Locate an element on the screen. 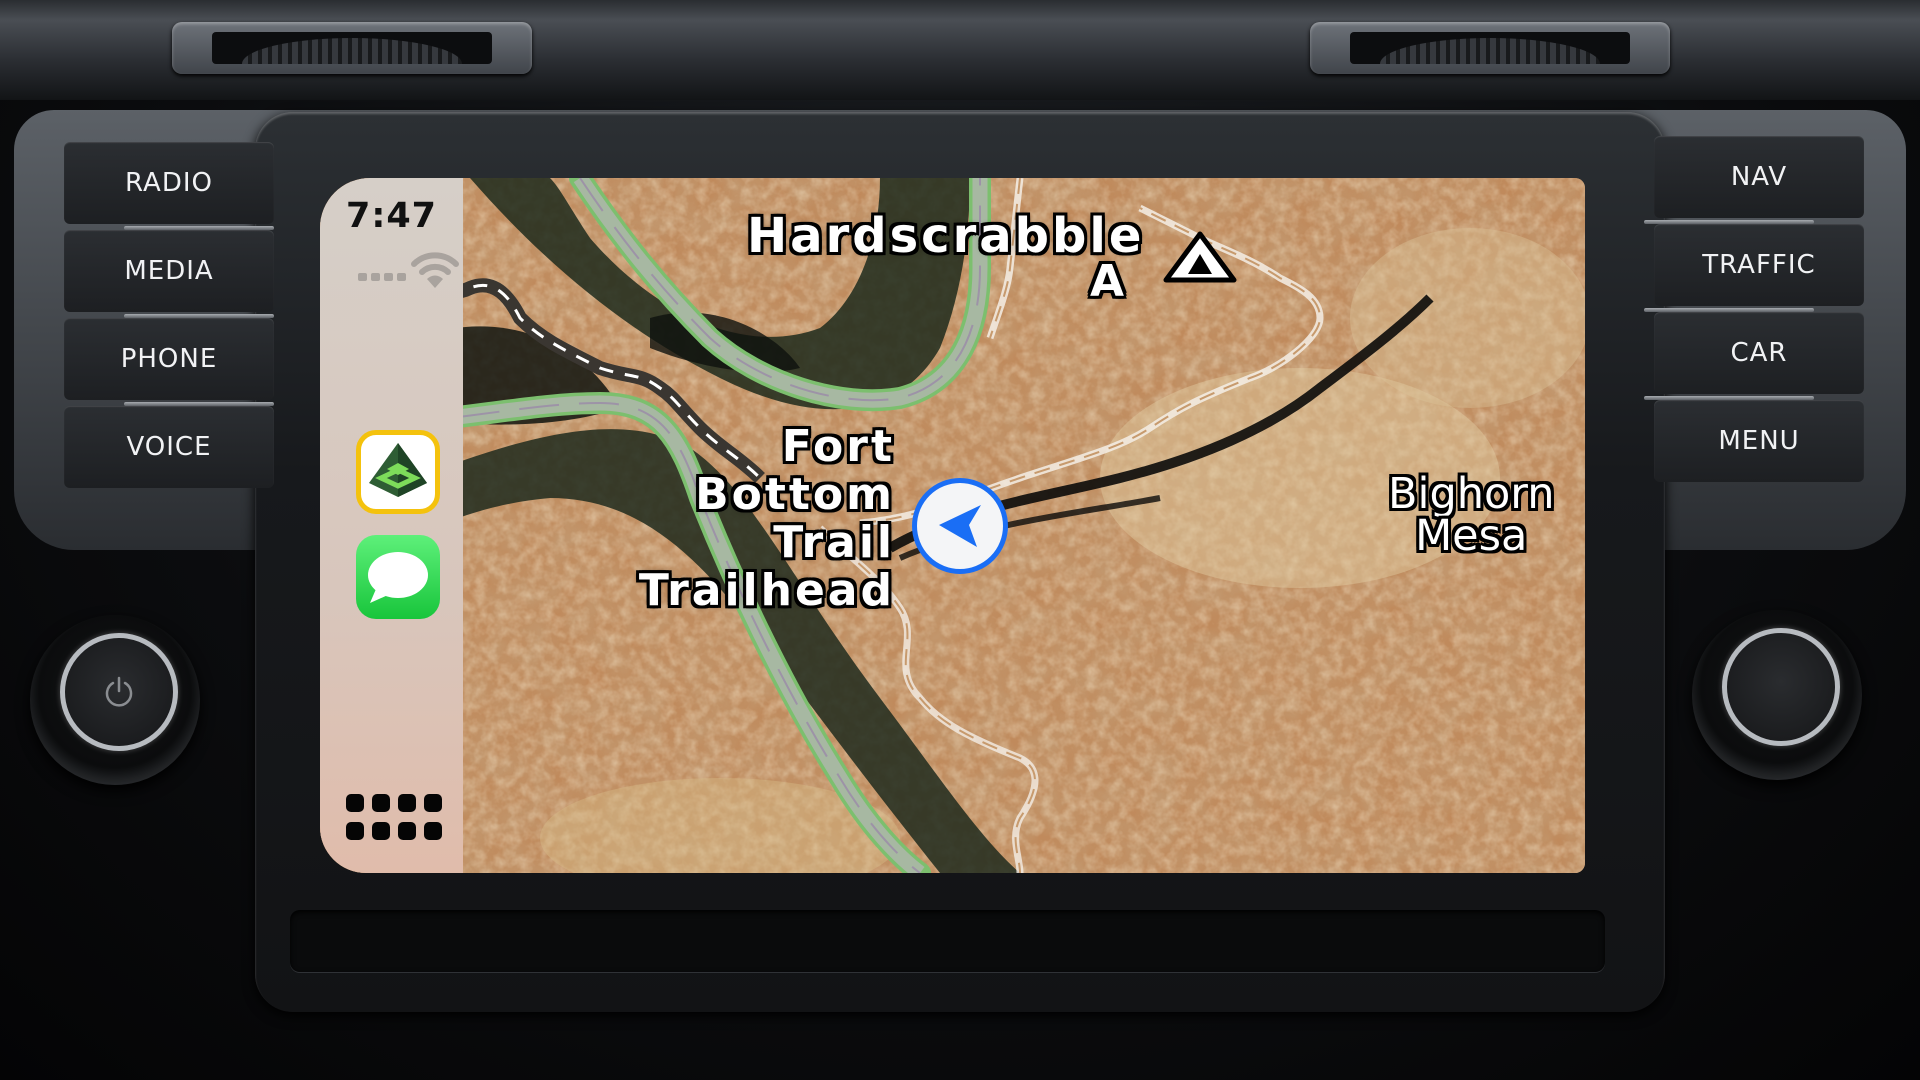  left-button-panel: RADIO MEDIA PHONE VOICE is located at coordinates (176, 330).